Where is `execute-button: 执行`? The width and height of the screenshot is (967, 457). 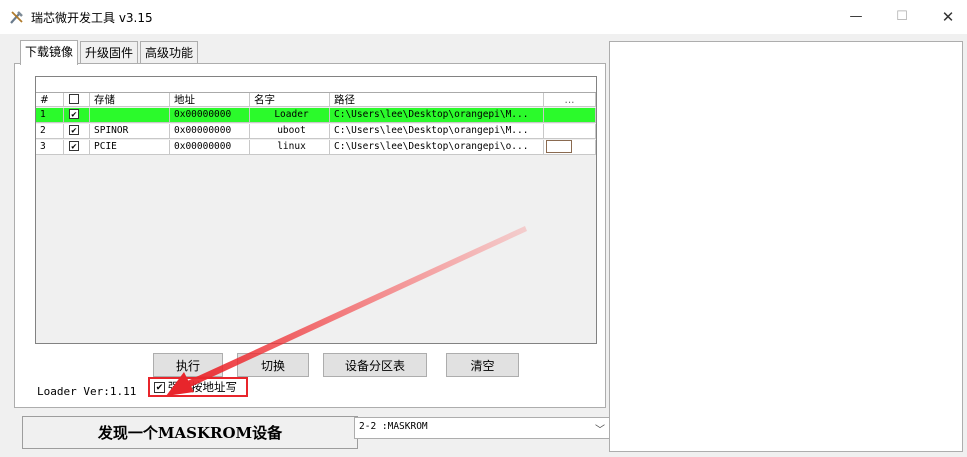
execute-button: 执行 is located at coordinates (188, 365).